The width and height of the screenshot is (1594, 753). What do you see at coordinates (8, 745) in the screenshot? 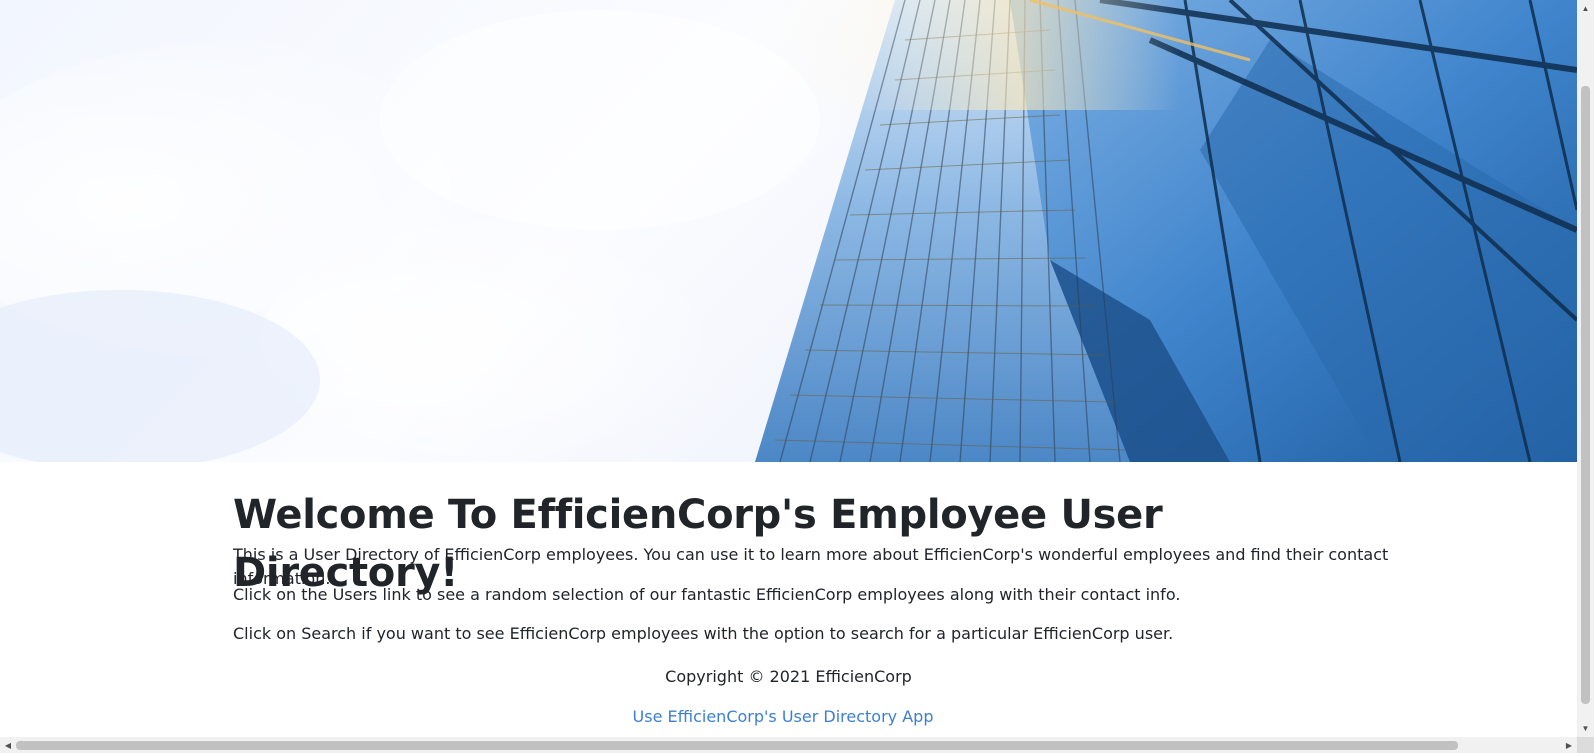
I see `scroll-left-icon: ◀` at bounding box center [8, 745].